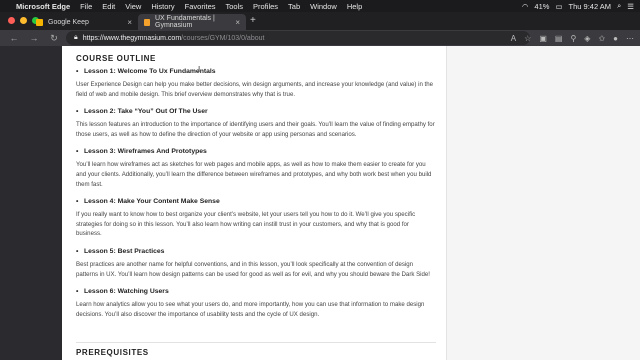  I want to click on menu-edit: Edit, so click(108, 6).